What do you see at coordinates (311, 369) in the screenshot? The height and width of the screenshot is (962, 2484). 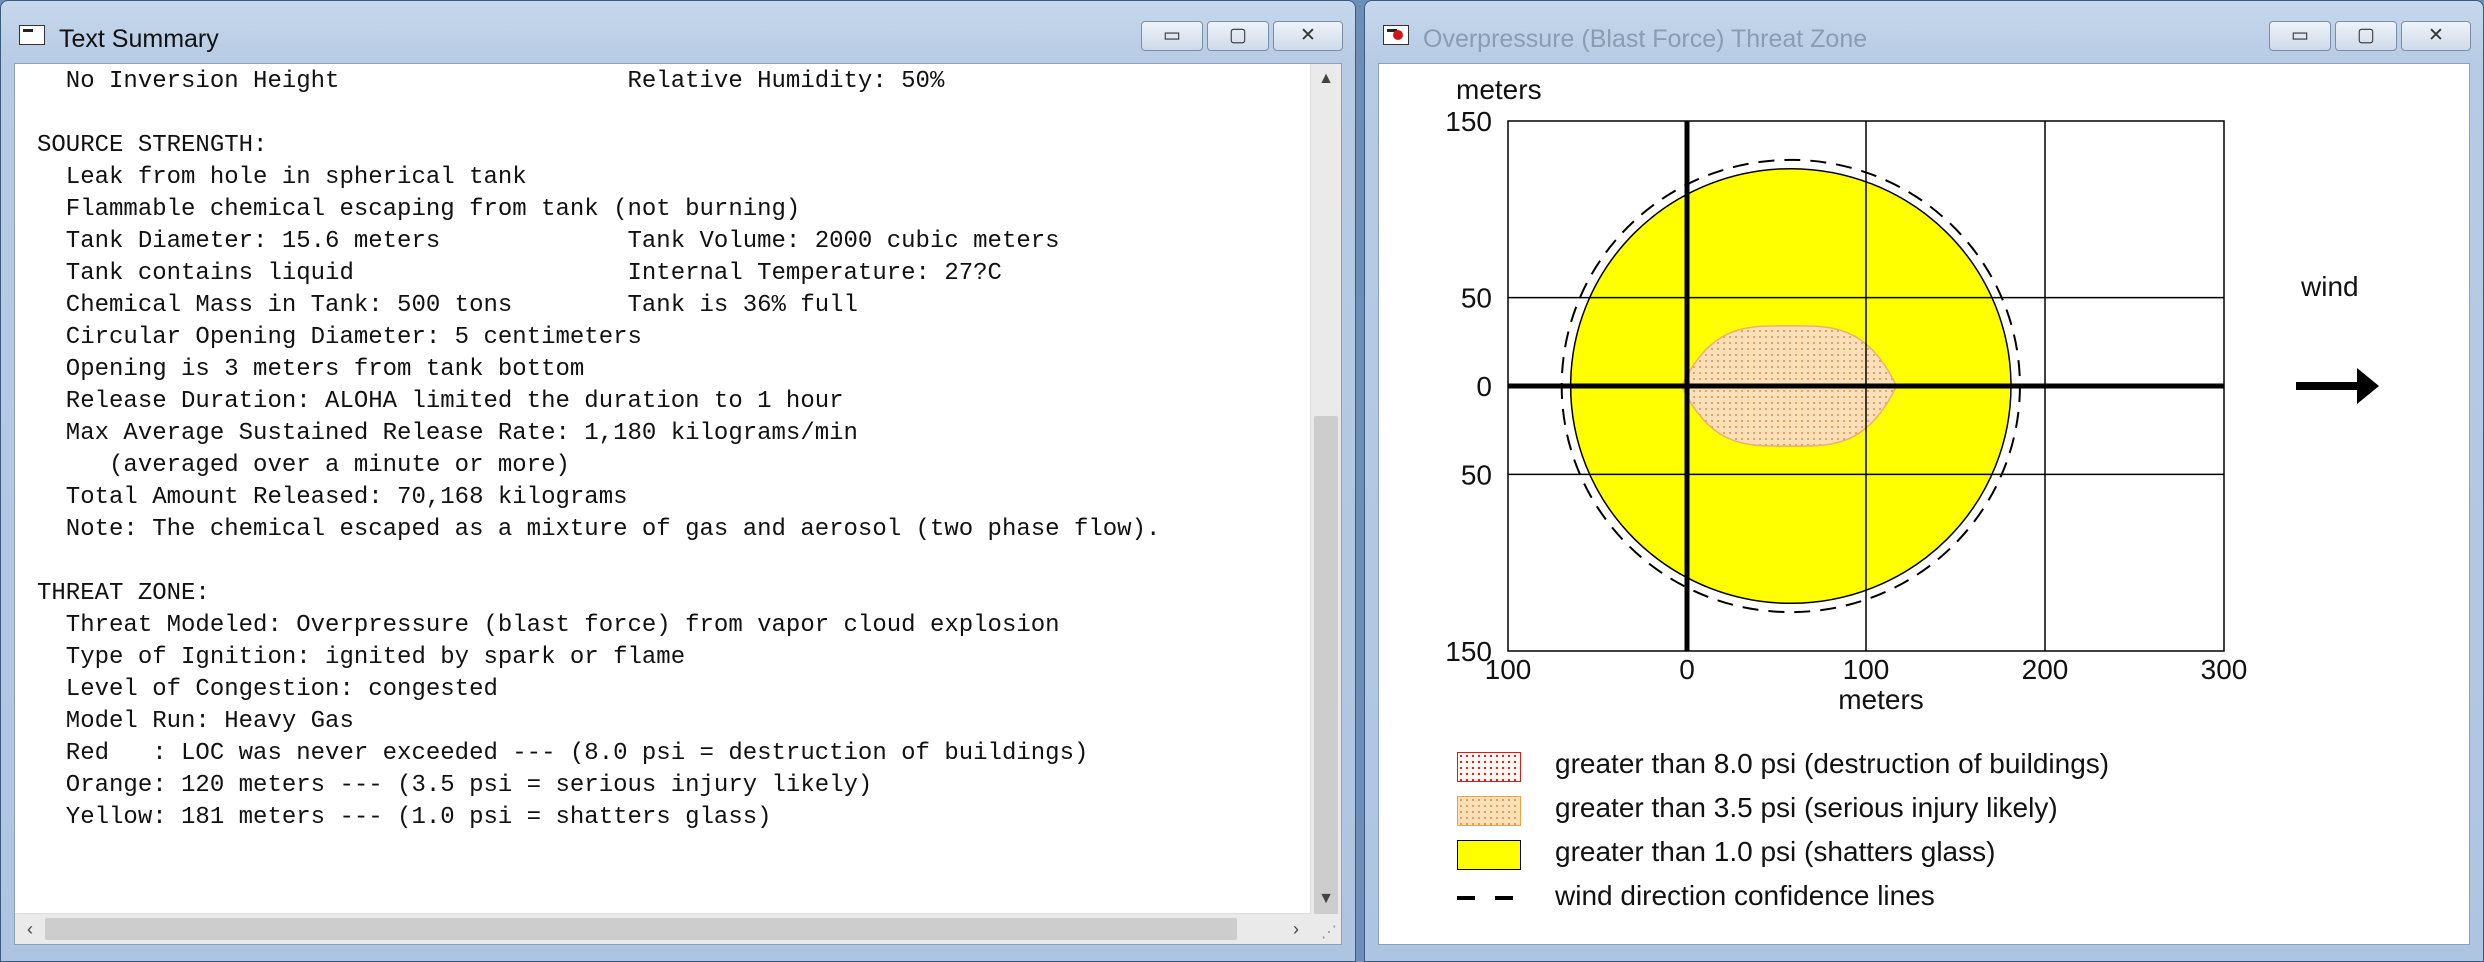 I see `summary-line: Opening is 3 meters from tank bottom` at bounding box center [311, 369].